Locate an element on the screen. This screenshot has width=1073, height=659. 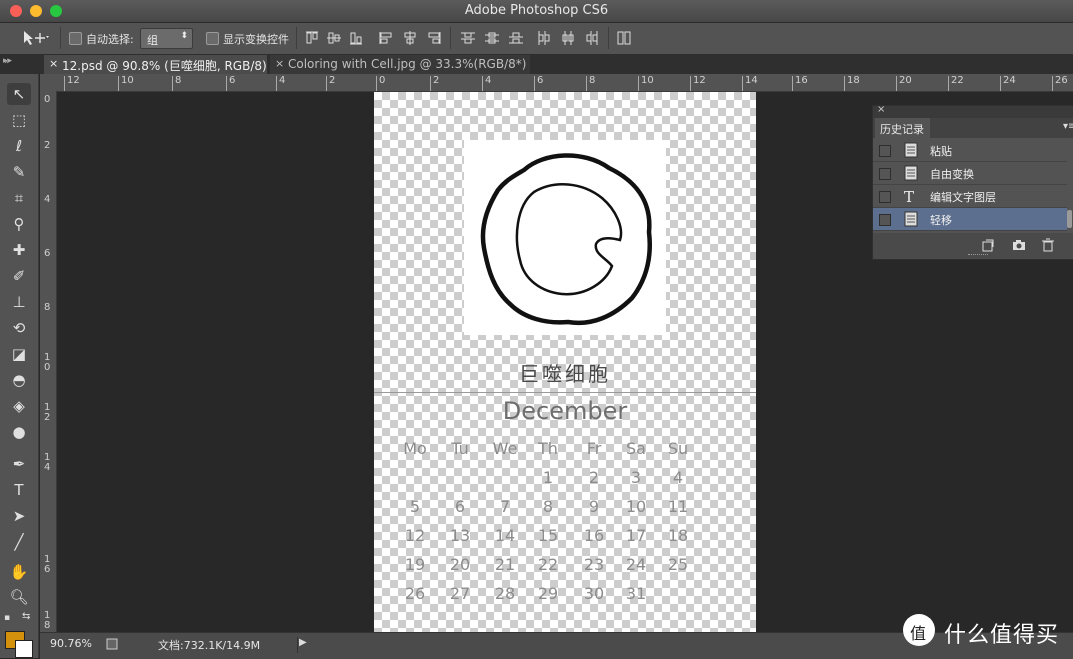
calendar-day: 26 is located at coordinates (415, 593).